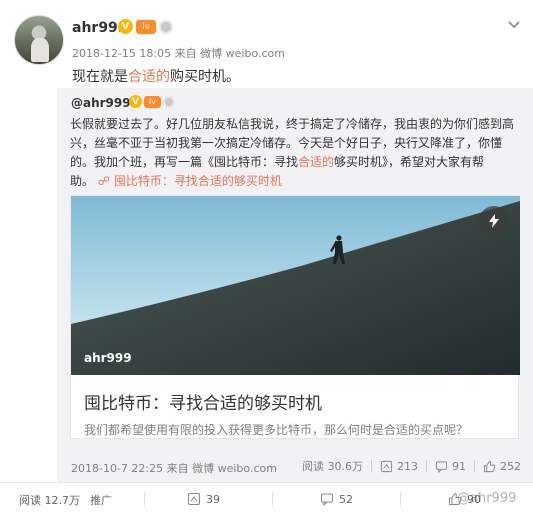  What do you see at coordinates (190, 181) in the screenshot?
I see `article-link: ☍ 囤比特币：寻找合适的够买时机` at bounding box center [190, 181].